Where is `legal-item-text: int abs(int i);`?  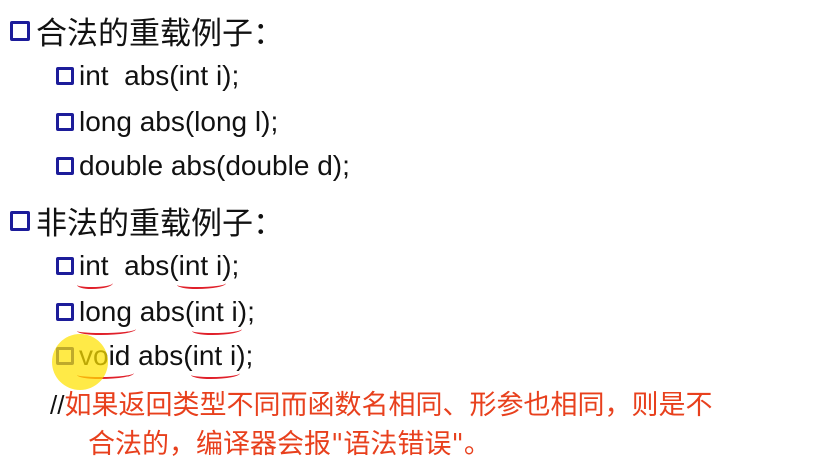 legal-item-text: int abs(int i); is located at coordinates (159, 75).